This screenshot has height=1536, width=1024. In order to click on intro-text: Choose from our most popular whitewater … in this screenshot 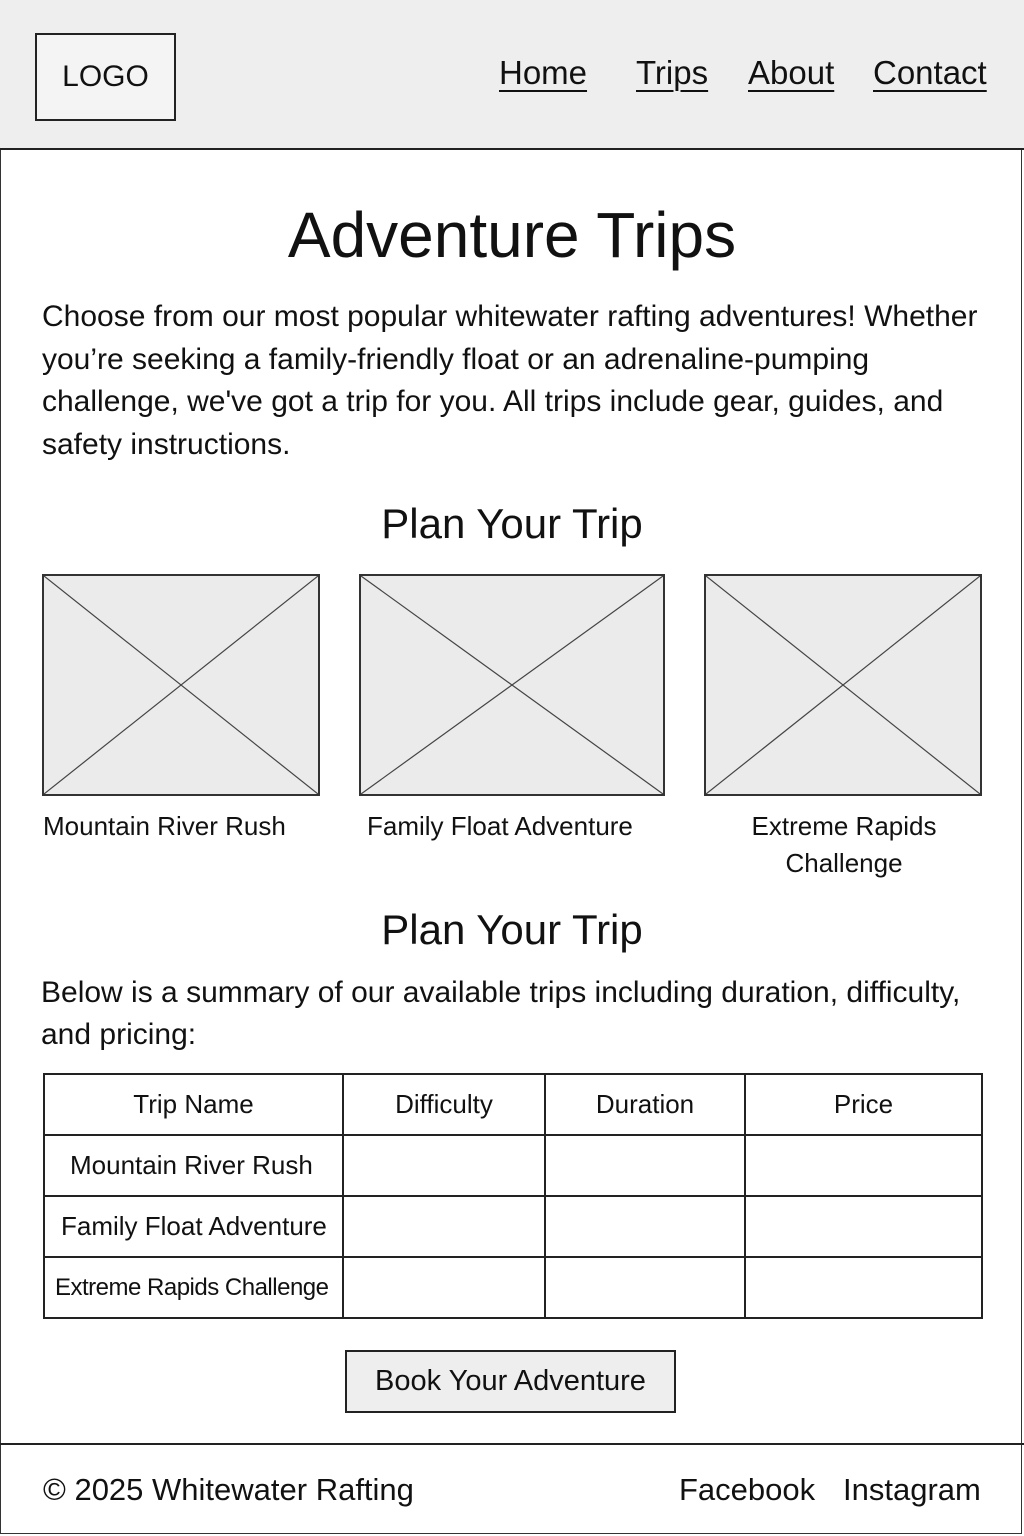, I will do `click(510, 380)`.